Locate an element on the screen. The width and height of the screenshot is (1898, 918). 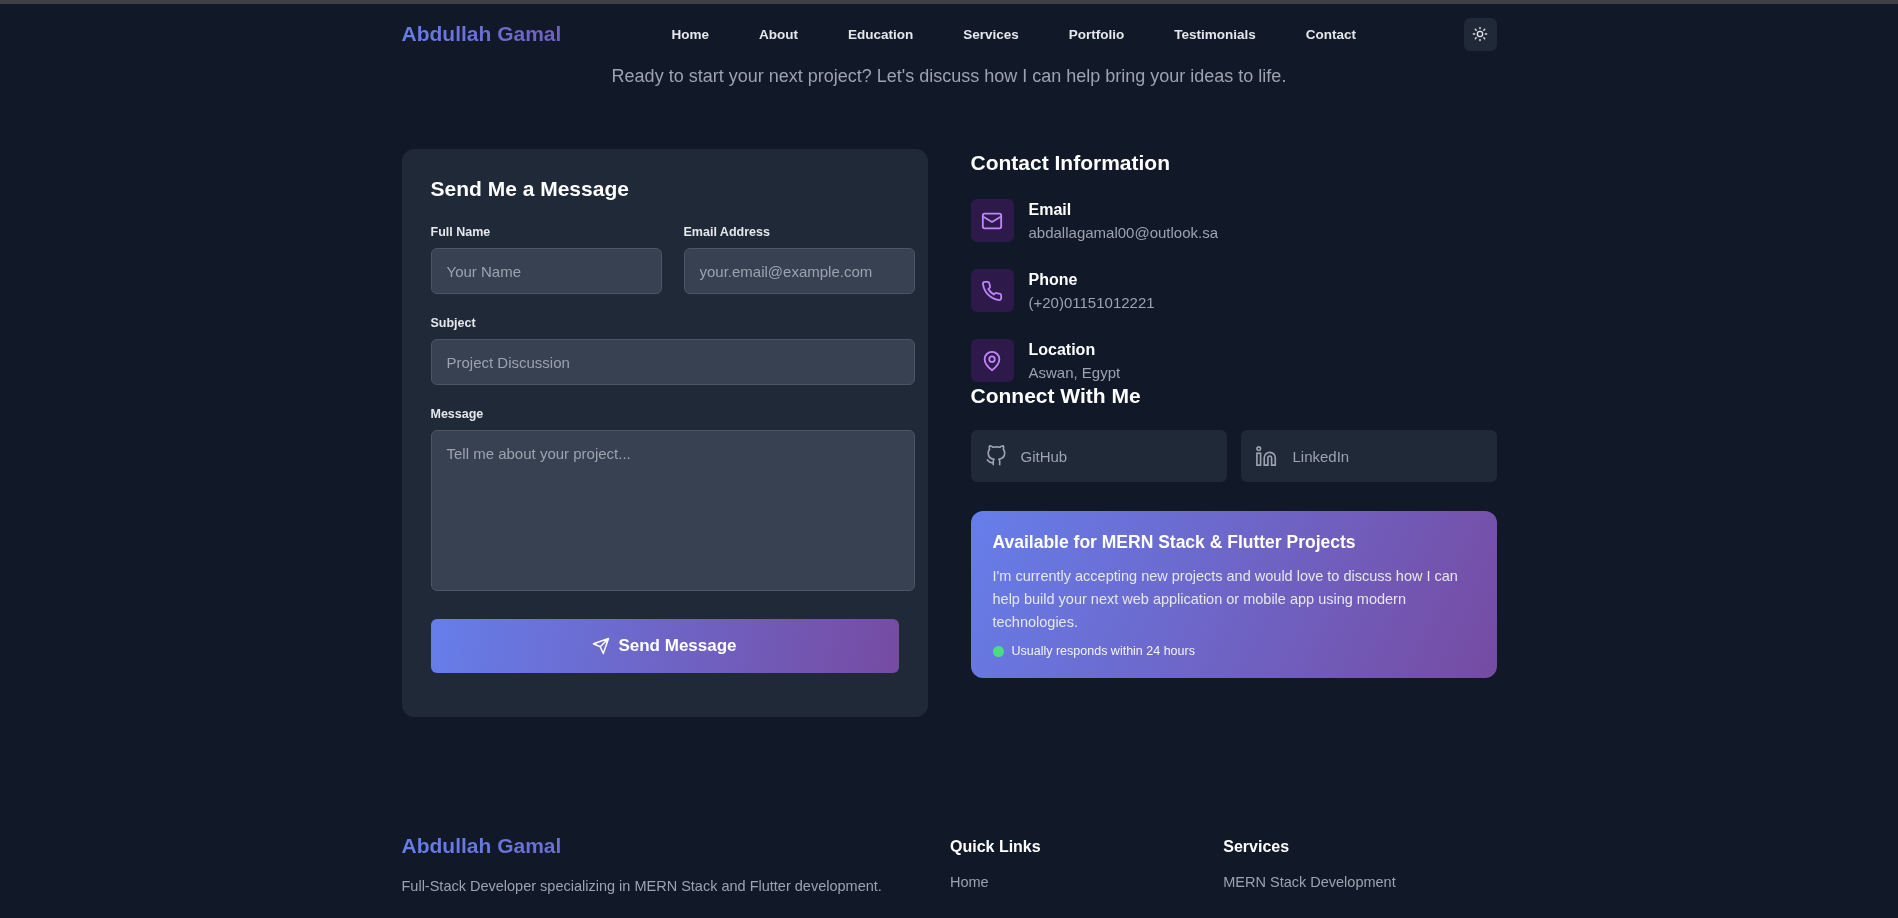
nav-link: Home is located at coordinates (690, 34).